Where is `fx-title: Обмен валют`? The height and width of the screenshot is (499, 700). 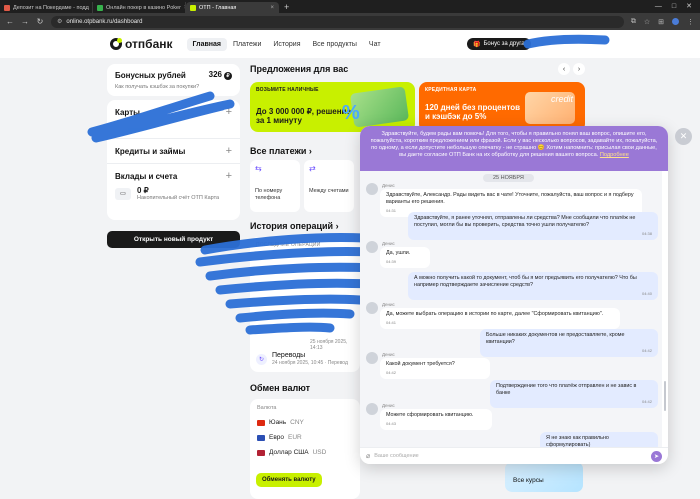
fx-title: Обмен валют is located at coordinates (280, 388).